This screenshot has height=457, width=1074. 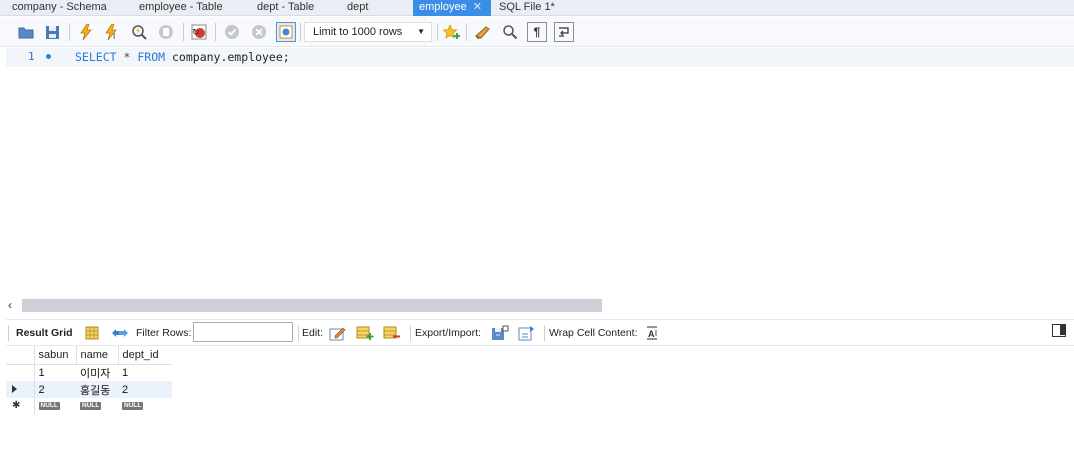 What do you see at coordinates (86, 32) in the screenshot?
I see `execute-button` at bounding box center [86, 32].